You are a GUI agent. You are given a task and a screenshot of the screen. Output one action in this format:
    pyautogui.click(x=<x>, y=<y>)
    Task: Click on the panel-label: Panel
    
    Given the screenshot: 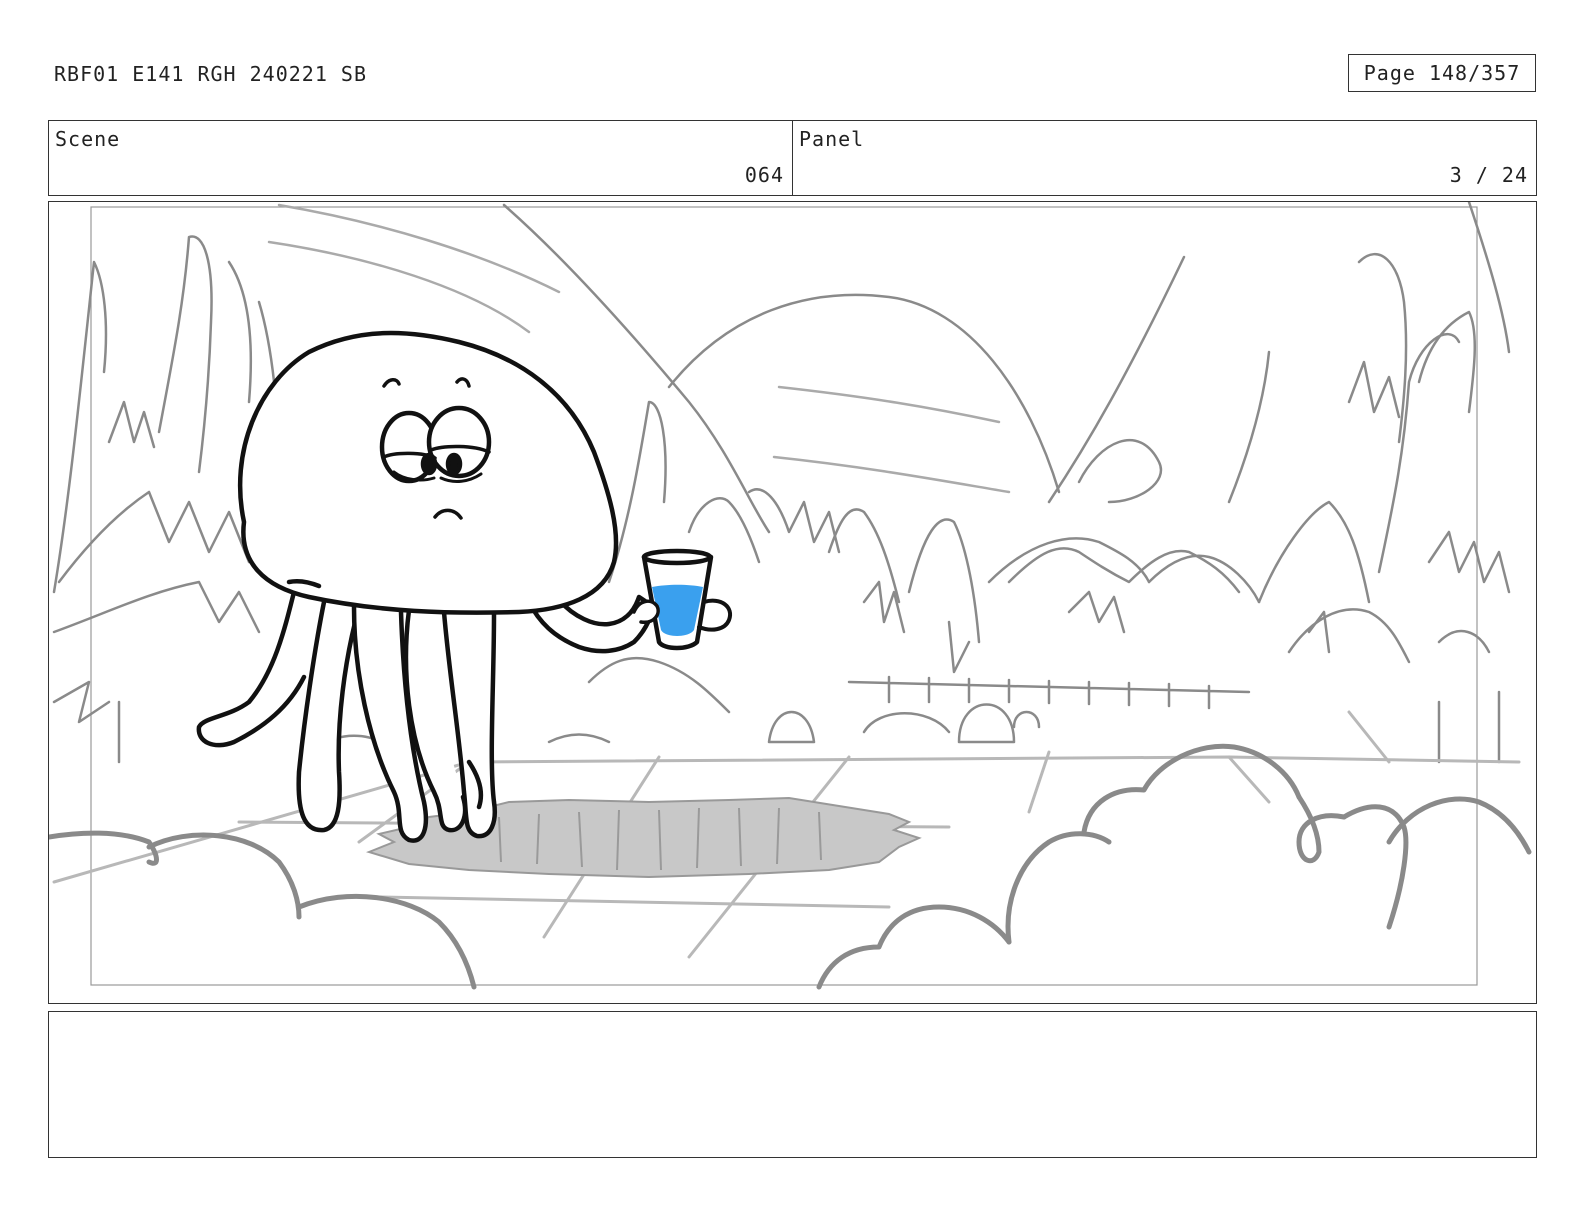 What is the action you would take?
    pyautogui.click(x=832, y=139)
    